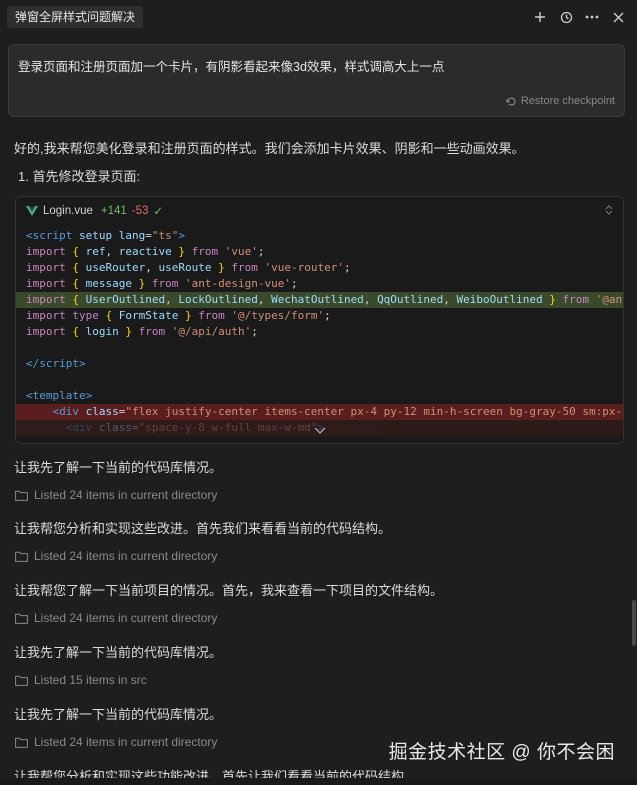  Describe the element at coordinates (592, 17) in the screenshot. I see `more-icon` at that location.